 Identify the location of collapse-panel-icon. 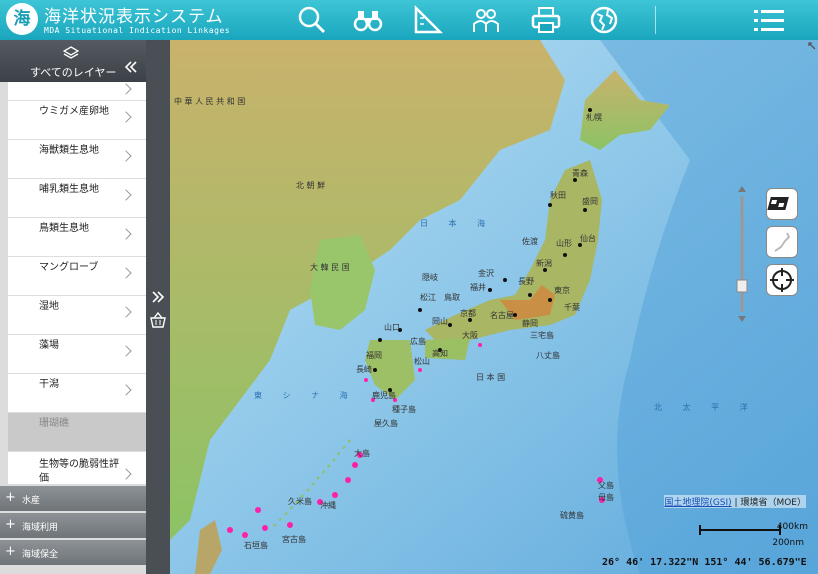
(131, 67).